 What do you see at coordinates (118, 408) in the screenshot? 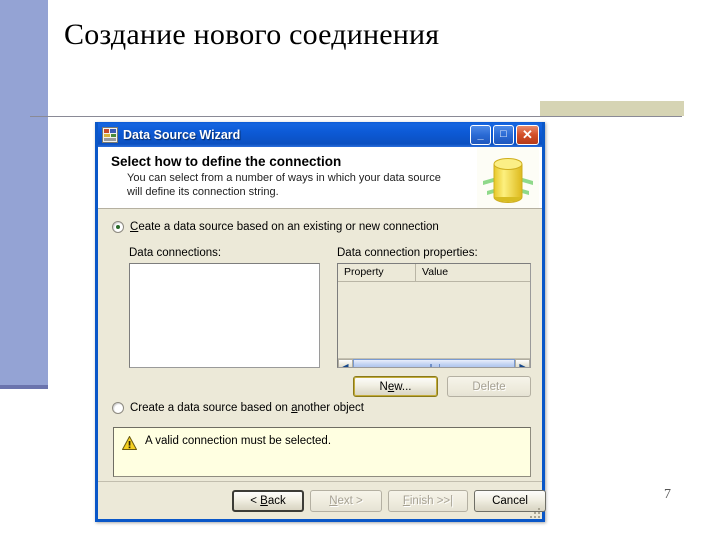
I see `radio-indicator-another-object` at bounding box center [118, 408].